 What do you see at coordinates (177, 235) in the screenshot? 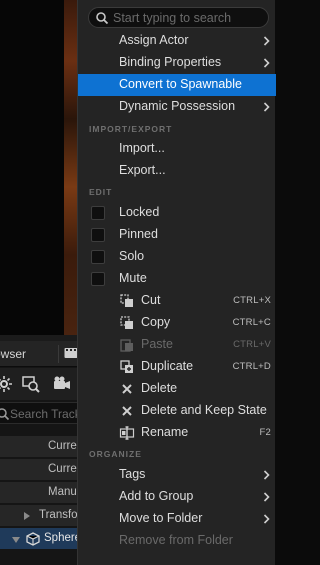
I see `menu-item-pinned: Pinned` at bounding box center [177, 235].